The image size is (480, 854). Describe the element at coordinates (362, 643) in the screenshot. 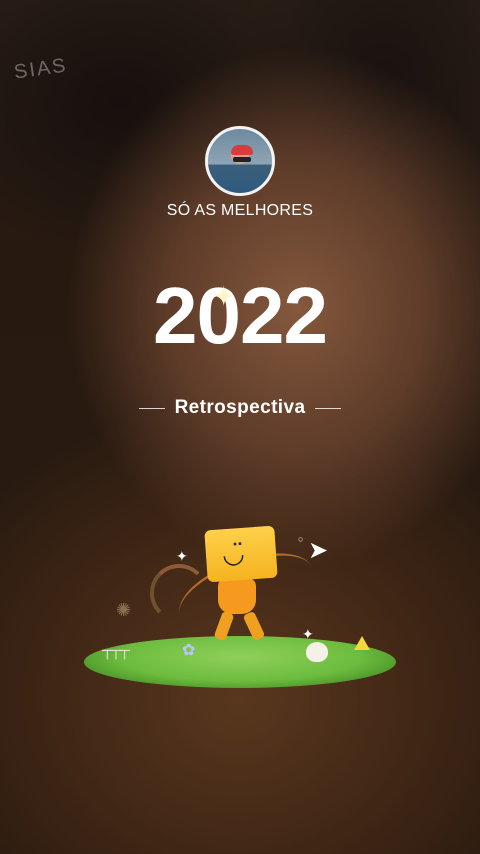

I see `flag-icon` at that location.